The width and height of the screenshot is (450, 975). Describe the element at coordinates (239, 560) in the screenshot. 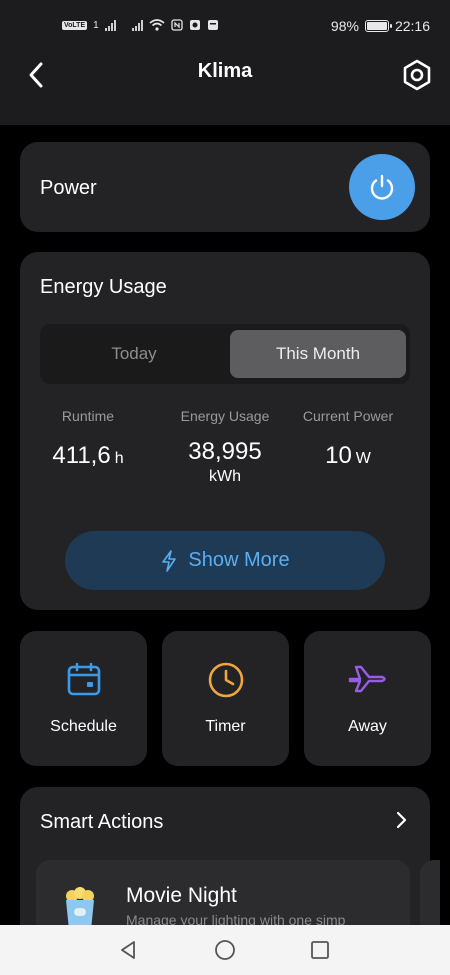

I see `show-more-label: Show More` at that location.